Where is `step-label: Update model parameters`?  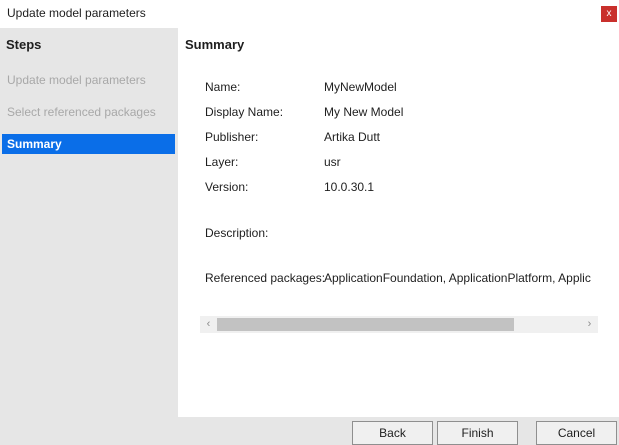 step-label: Update model parameters is located at coordinates (76, 80).